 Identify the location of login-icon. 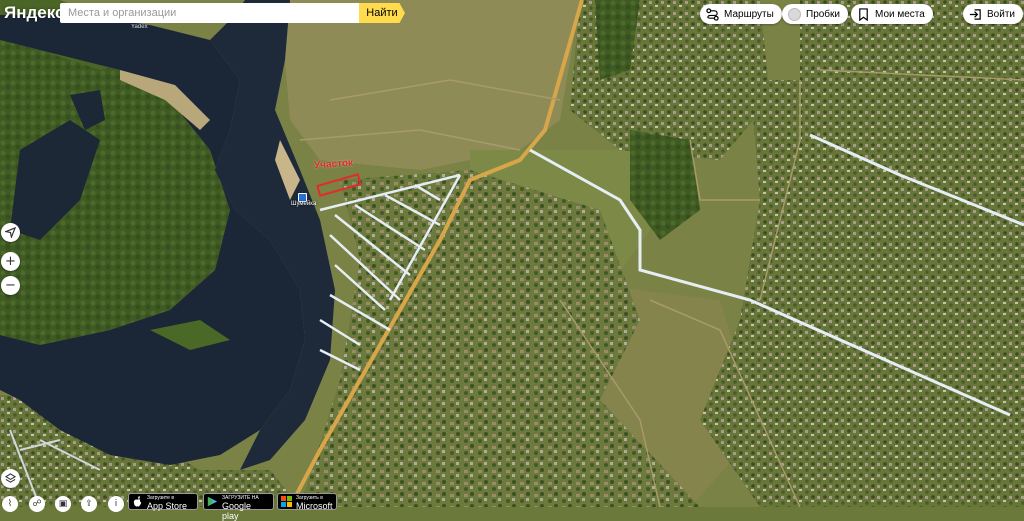
(975, 14).